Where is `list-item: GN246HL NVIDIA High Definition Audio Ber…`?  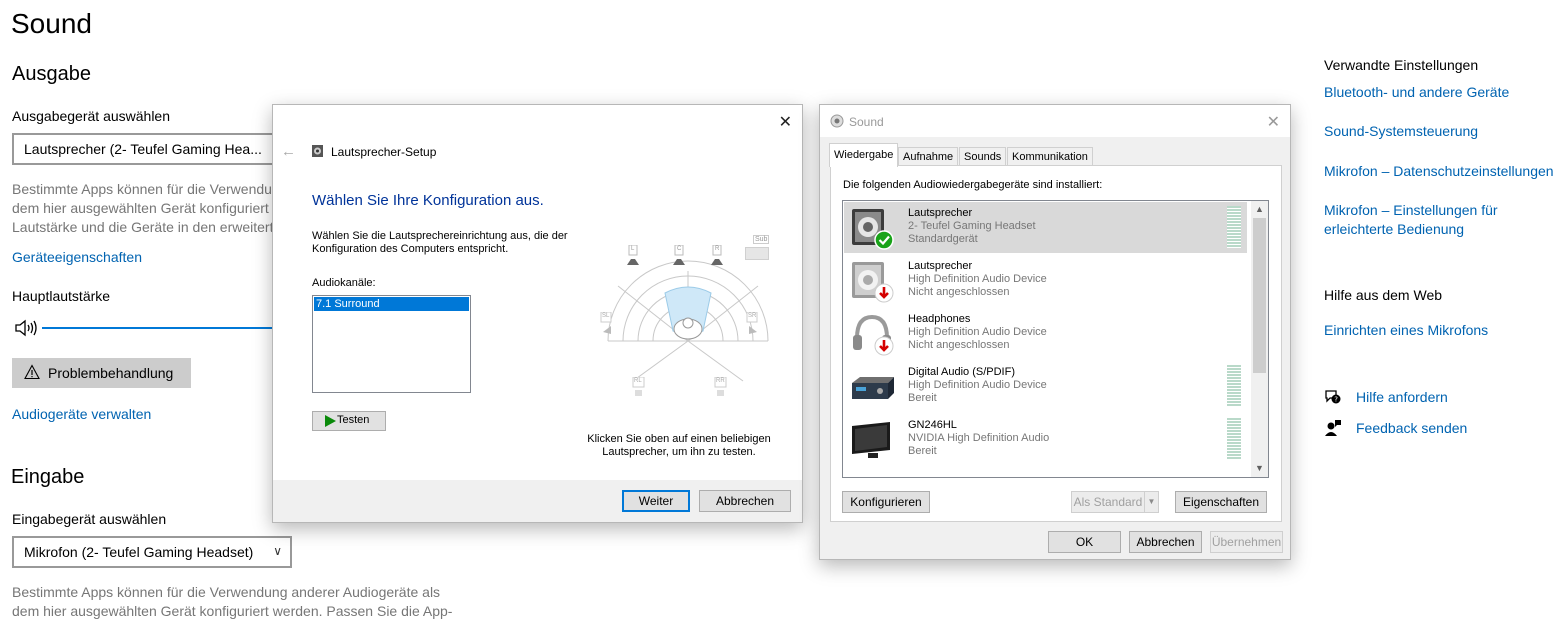 list-item: GN246HL NVIDIA High Definition Audio Ber… is located at coordinates (1045, 439).